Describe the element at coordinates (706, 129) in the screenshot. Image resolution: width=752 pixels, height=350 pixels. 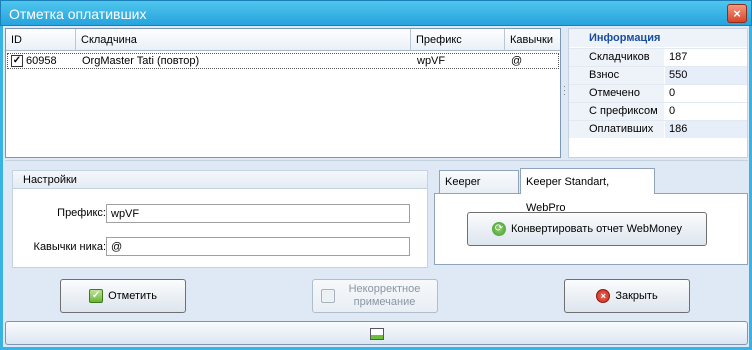
I see `info-value: 186` at that location.